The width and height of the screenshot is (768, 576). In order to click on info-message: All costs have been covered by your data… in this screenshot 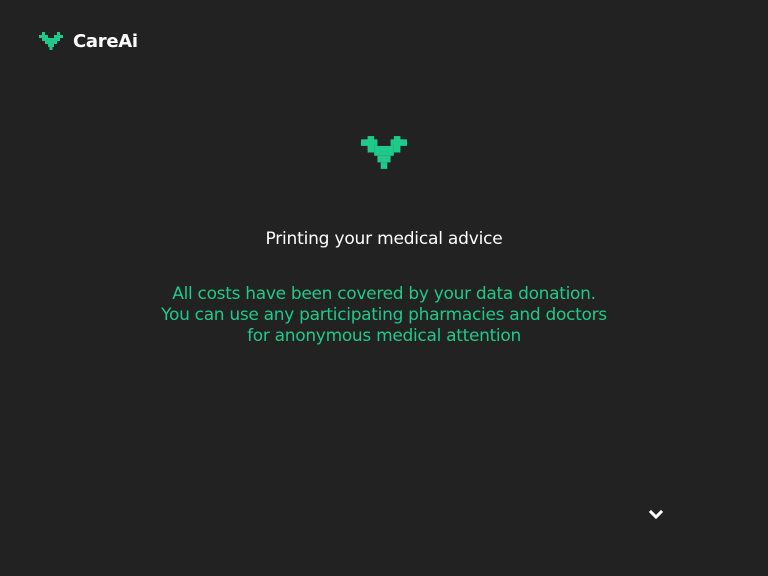, I will do `click(384, 315)`.